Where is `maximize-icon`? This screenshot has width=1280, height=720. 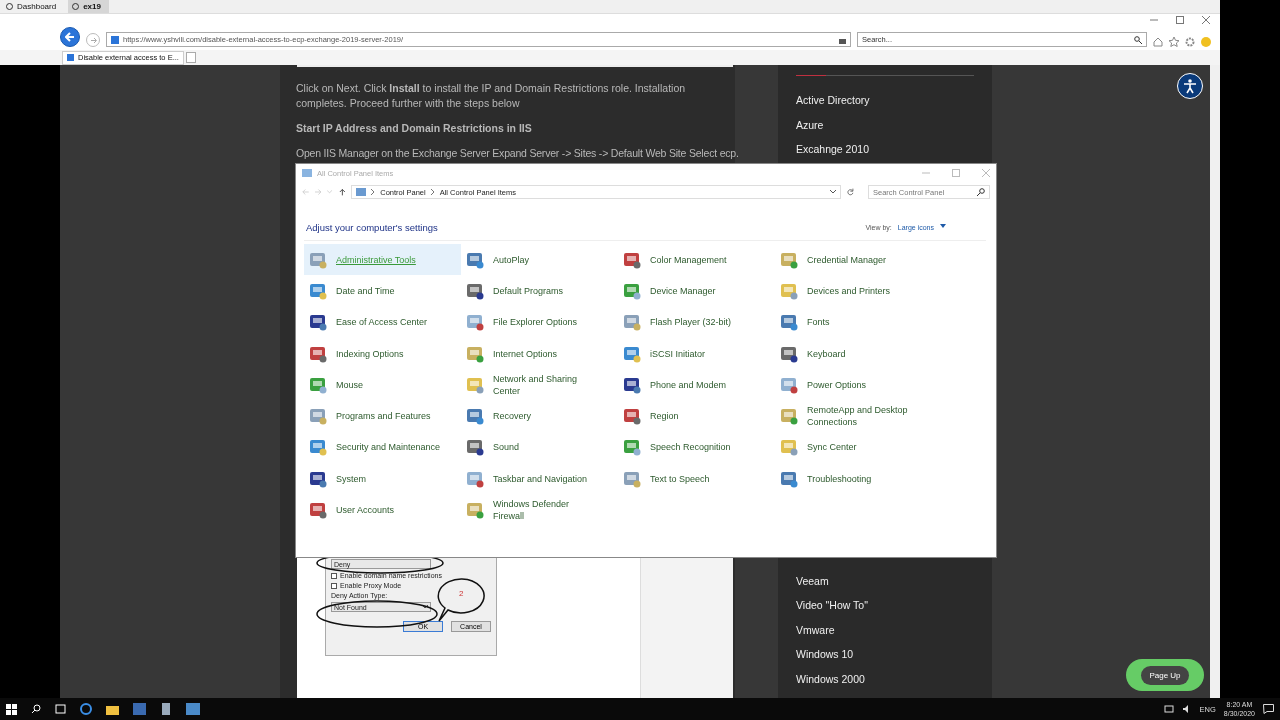
maximize-icon is located at coordinates (1180, 20).